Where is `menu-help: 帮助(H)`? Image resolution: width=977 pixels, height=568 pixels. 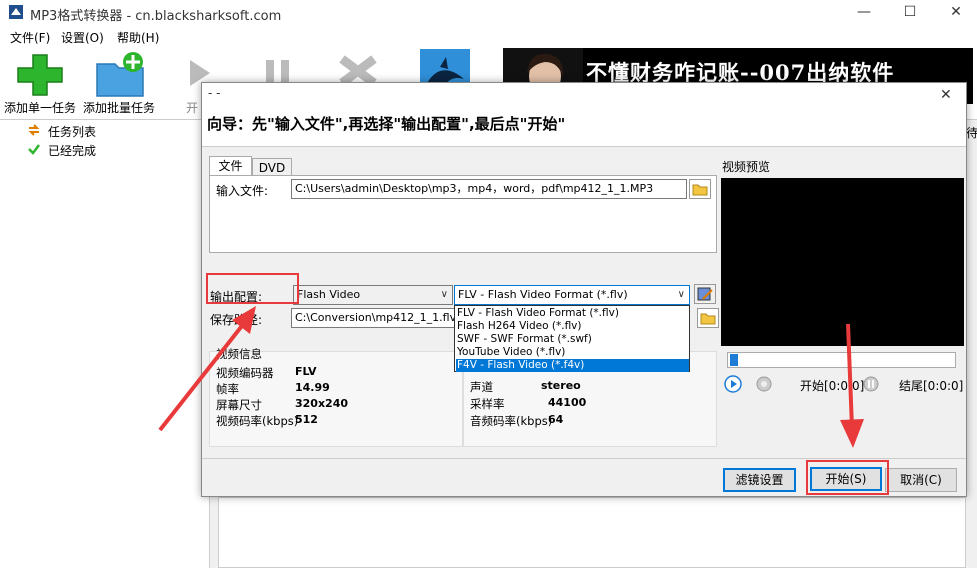
menu-help: 帮助(H) is located at coordinates (138, 37).